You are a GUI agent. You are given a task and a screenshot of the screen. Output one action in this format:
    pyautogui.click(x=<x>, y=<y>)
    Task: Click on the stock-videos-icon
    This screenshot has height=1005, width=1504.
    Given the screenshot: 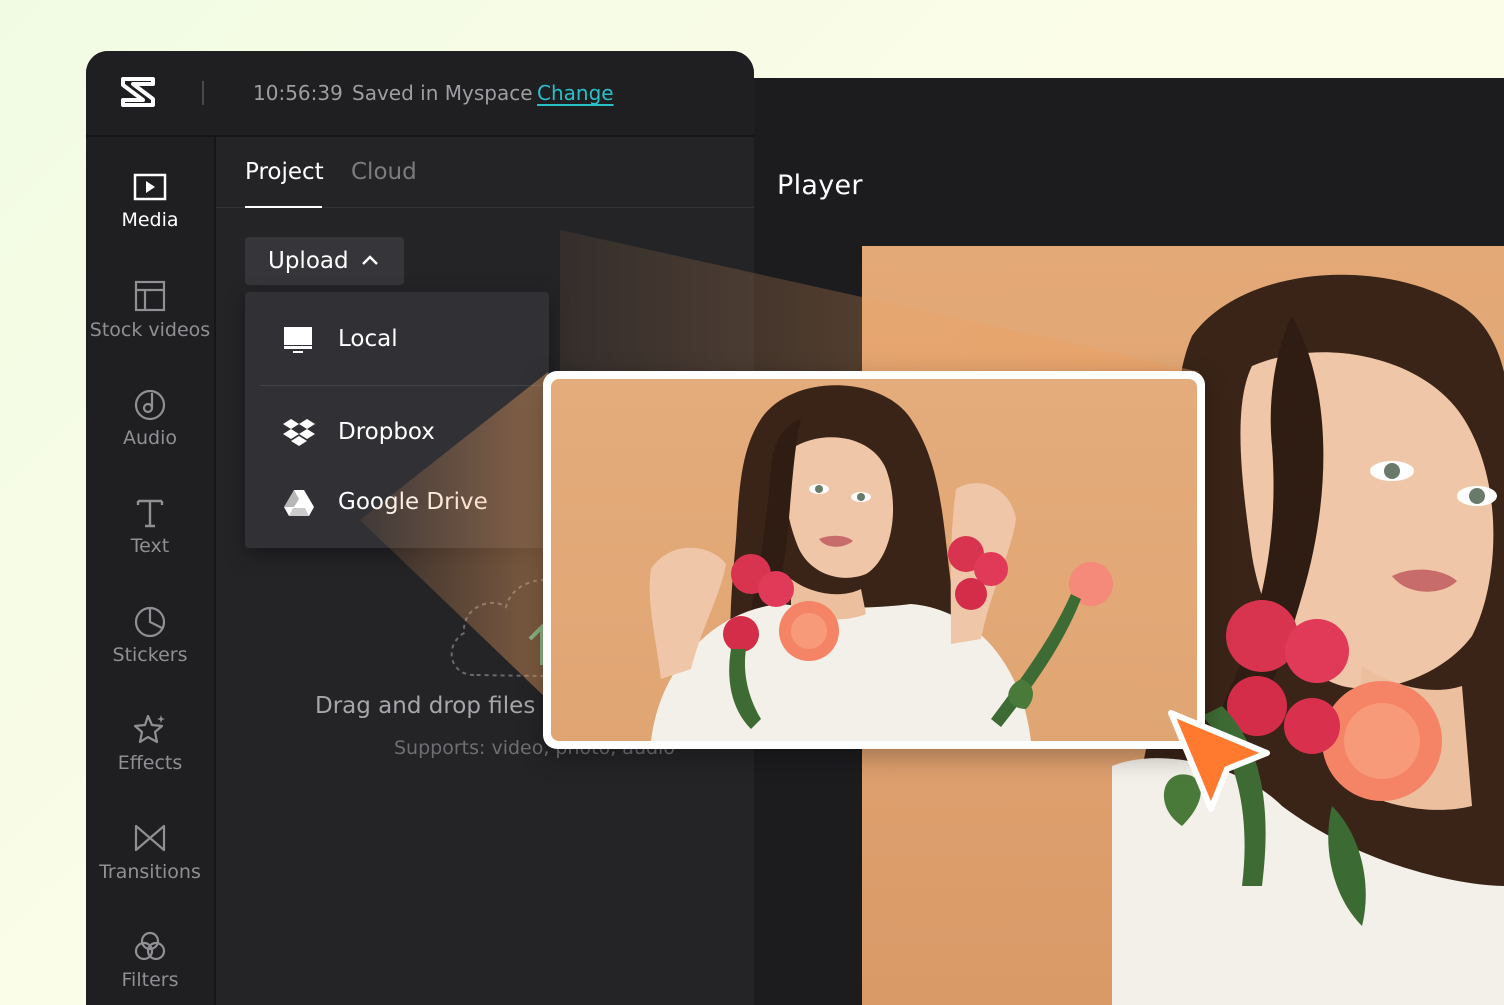 What is the action you would take?
    pyautogui.click(x=150, y=296)
    